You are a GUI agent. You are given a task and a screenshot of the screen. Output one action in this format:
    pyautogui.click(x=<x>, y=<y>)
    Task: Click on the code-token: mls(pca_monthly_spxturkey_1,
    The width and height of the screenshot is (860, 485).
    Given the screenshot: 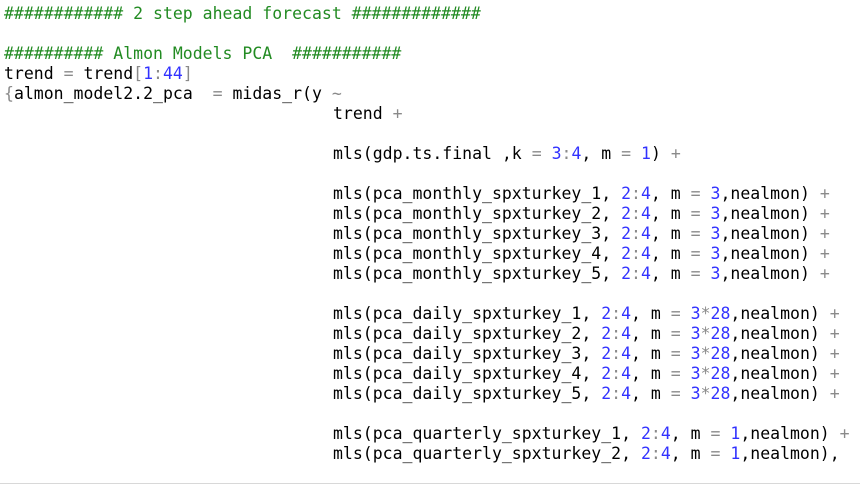 What is the action you would take?
    pyautogui.click(x=477, y=193)
    